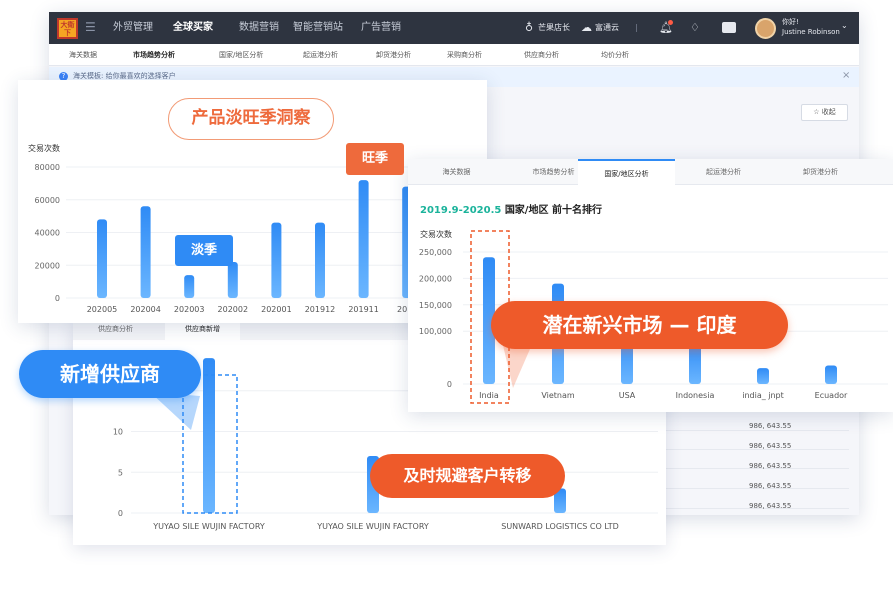 This screenshot has height=593, width=893. What do you see at coordinates (435, 252) in the screenshot?
I see `y-tick-label: 250,000` at bounding box center [435, 252].